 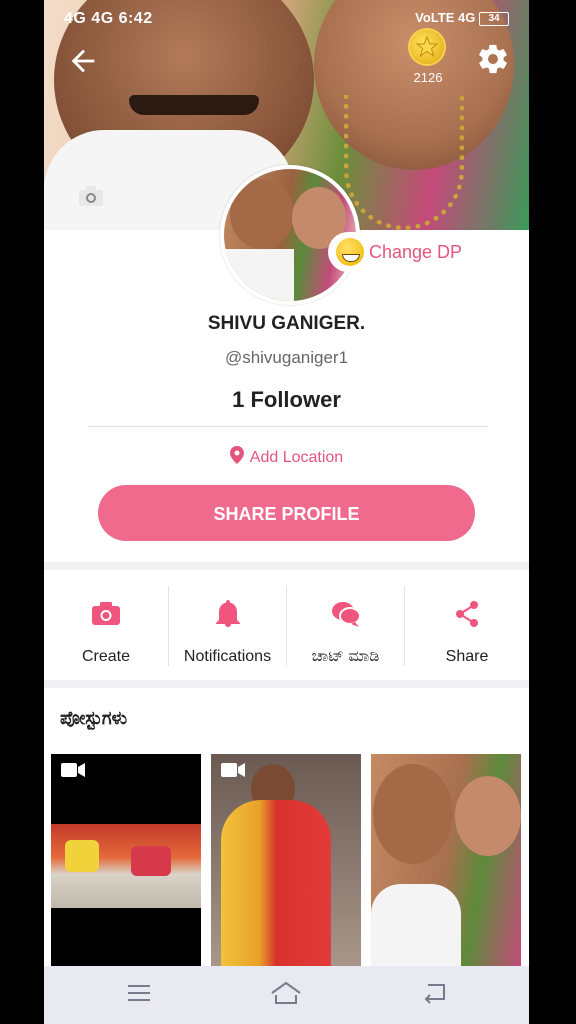 What do you see at coordinates (286, 20) in the screenshot?
I see `status-bar: 4G 4G 6:42 VoLTE 4G 34` at bounding box center [286, 20].